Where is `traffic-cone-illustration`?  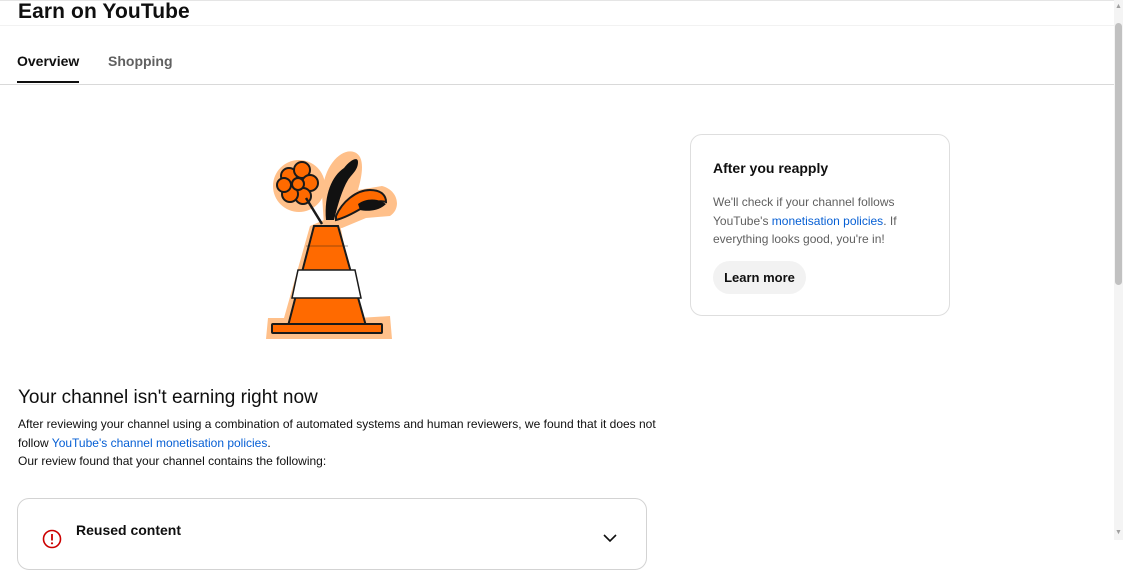 traffic-cone-illustration is located at coordinates (331, 245).